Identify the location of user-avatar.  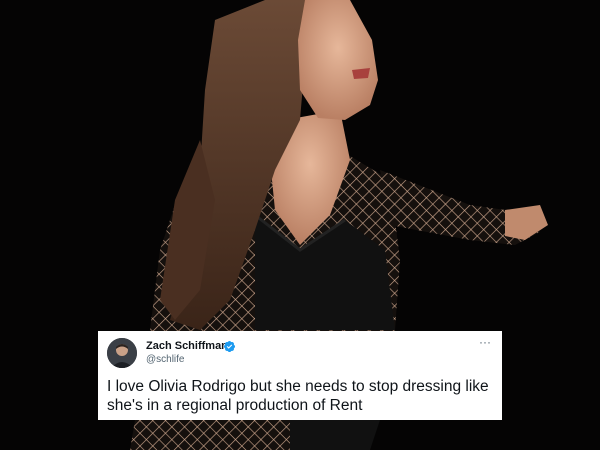
(122, 353).